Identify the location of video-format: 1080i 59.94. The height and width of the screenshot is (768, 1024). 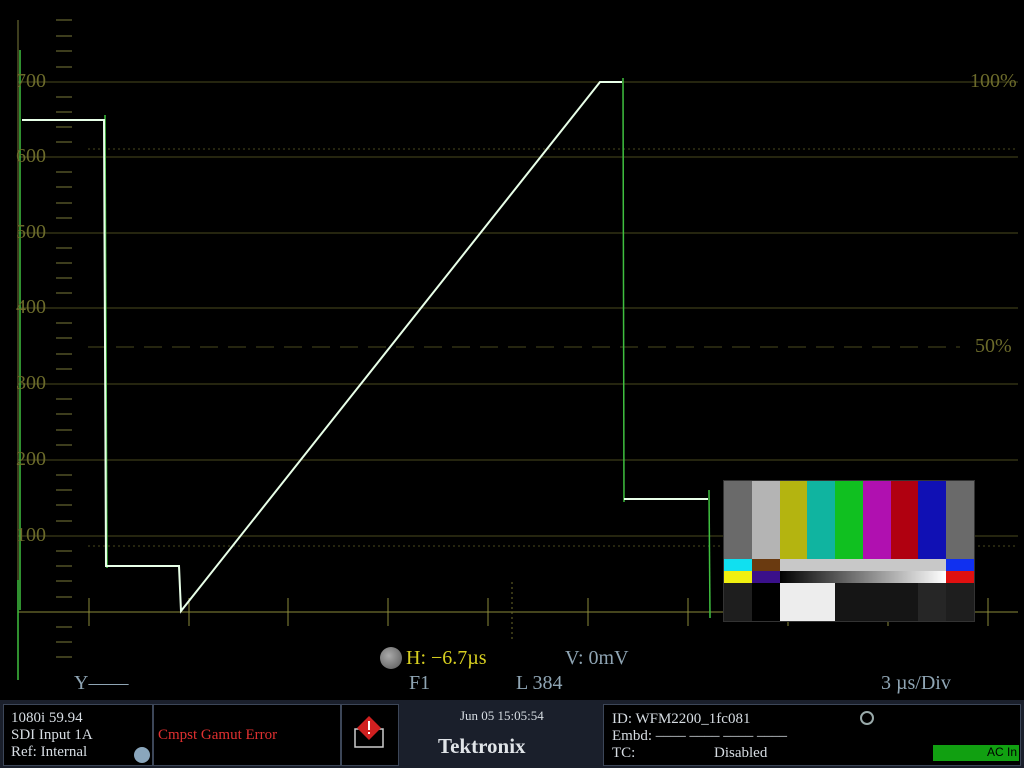
(47, 718).